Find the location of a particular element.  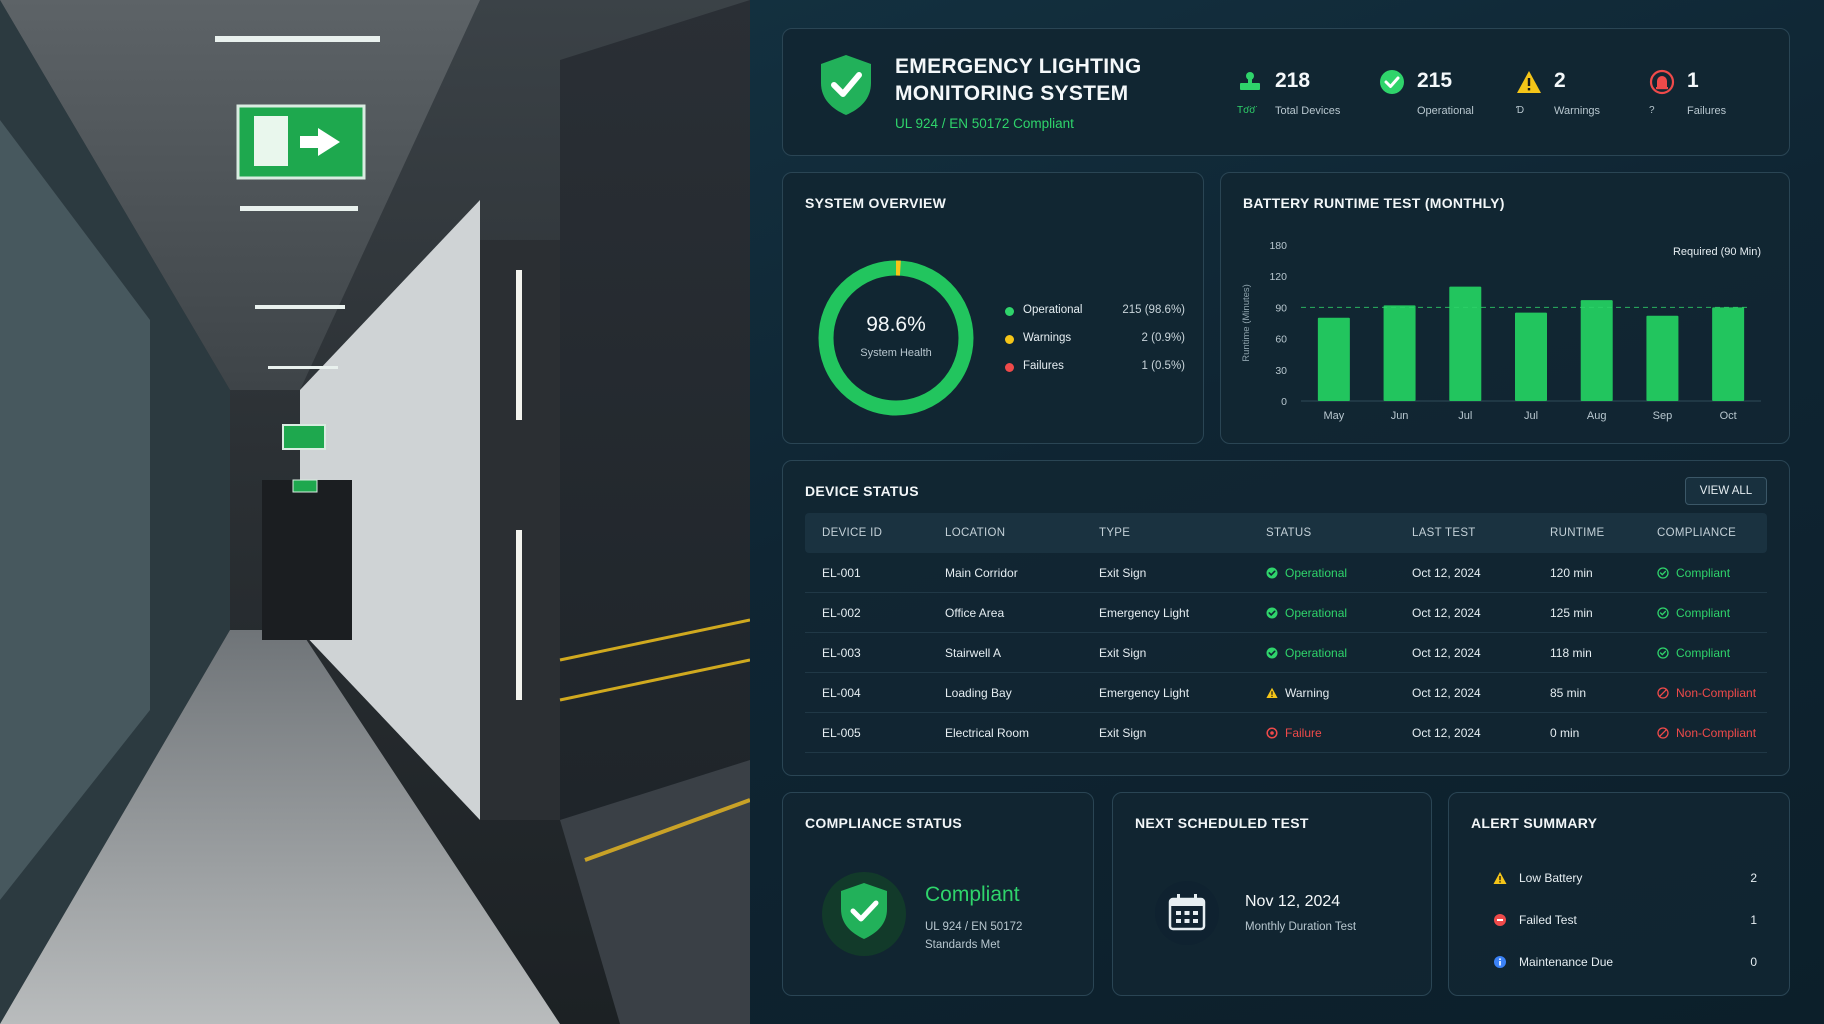

alert-failed-test: Failed Test 1 is located at coordinates (1625, 921).